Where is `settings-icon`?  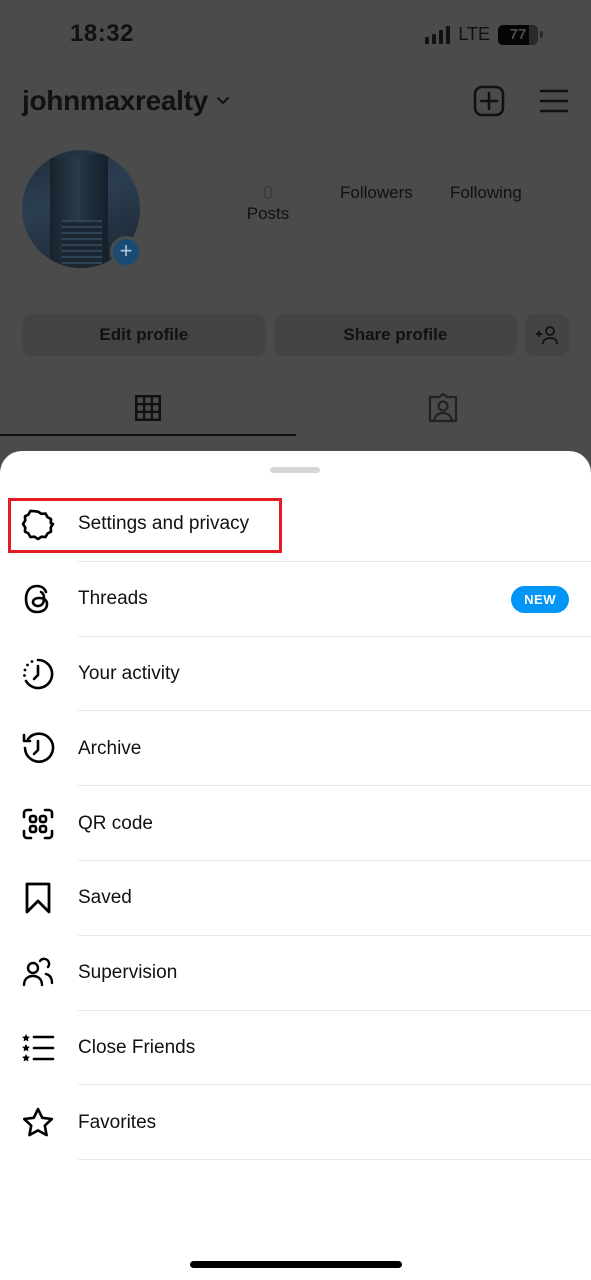
settings-icon is located at coordinates (38, 524).